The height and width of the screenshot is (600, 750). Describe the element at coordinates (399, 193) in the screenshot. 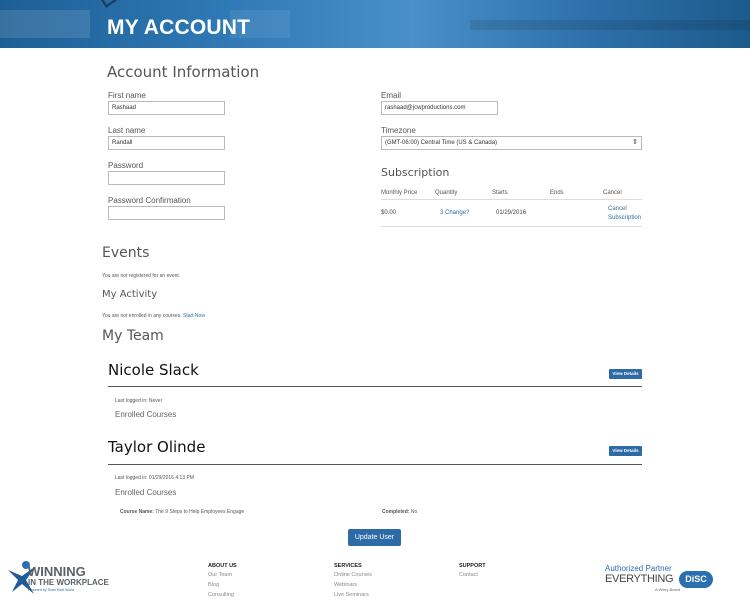

I see `subscription-col-monthly-price: Monthly Price` at that location.